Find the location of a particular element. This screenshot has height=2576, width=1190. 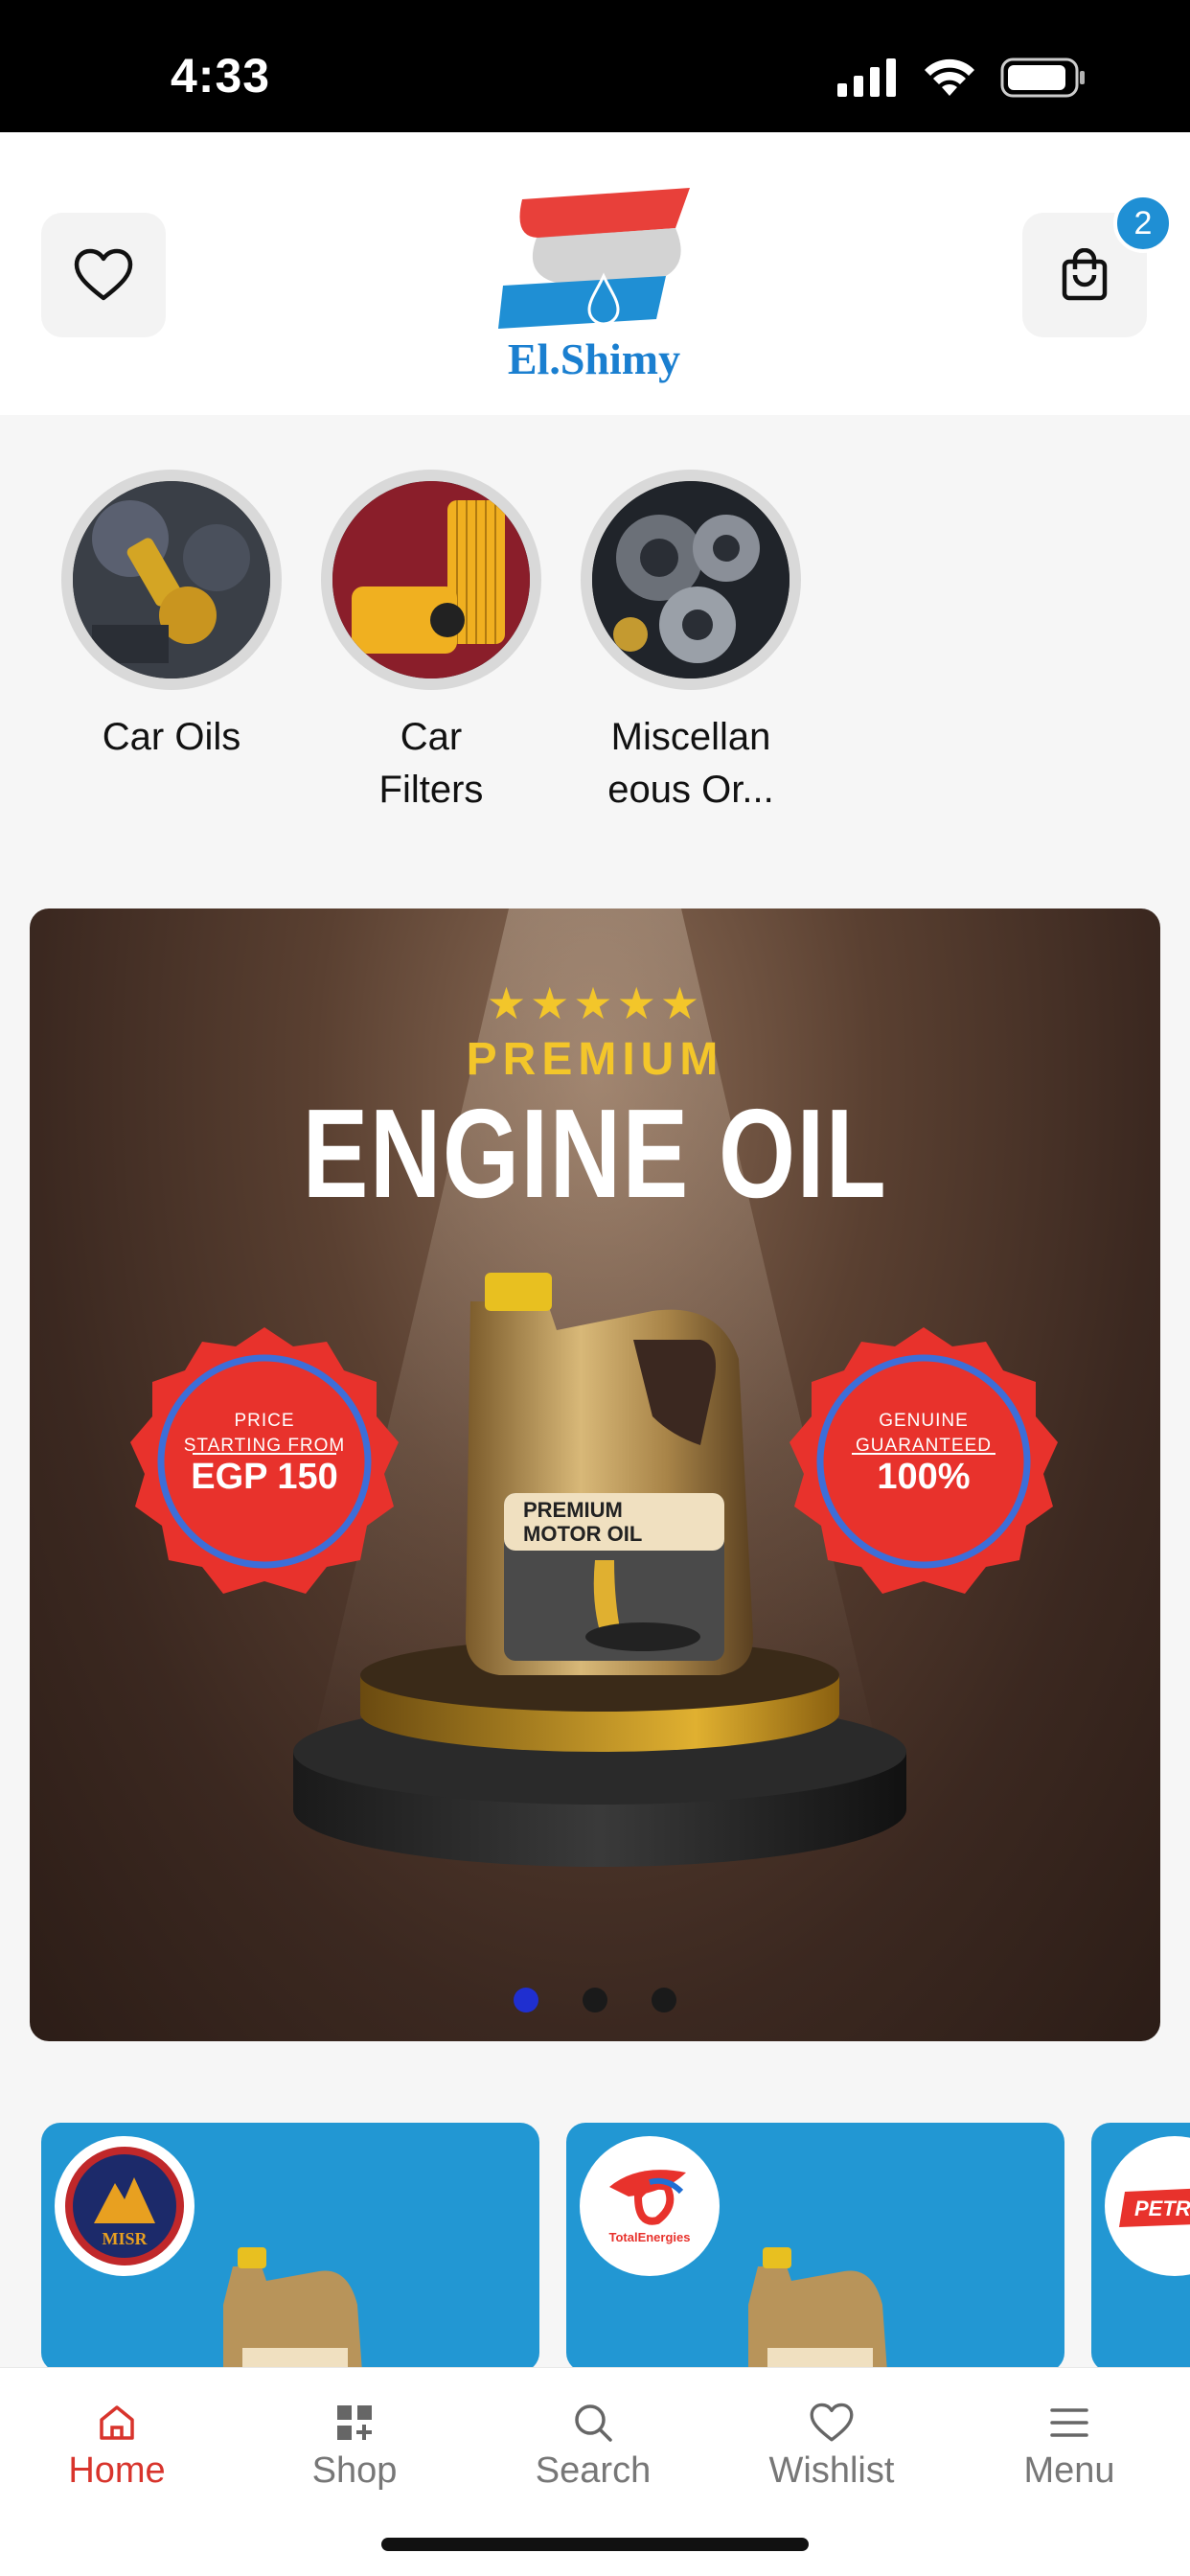

grid-plus-icon is located at coordinates (355, 2422).